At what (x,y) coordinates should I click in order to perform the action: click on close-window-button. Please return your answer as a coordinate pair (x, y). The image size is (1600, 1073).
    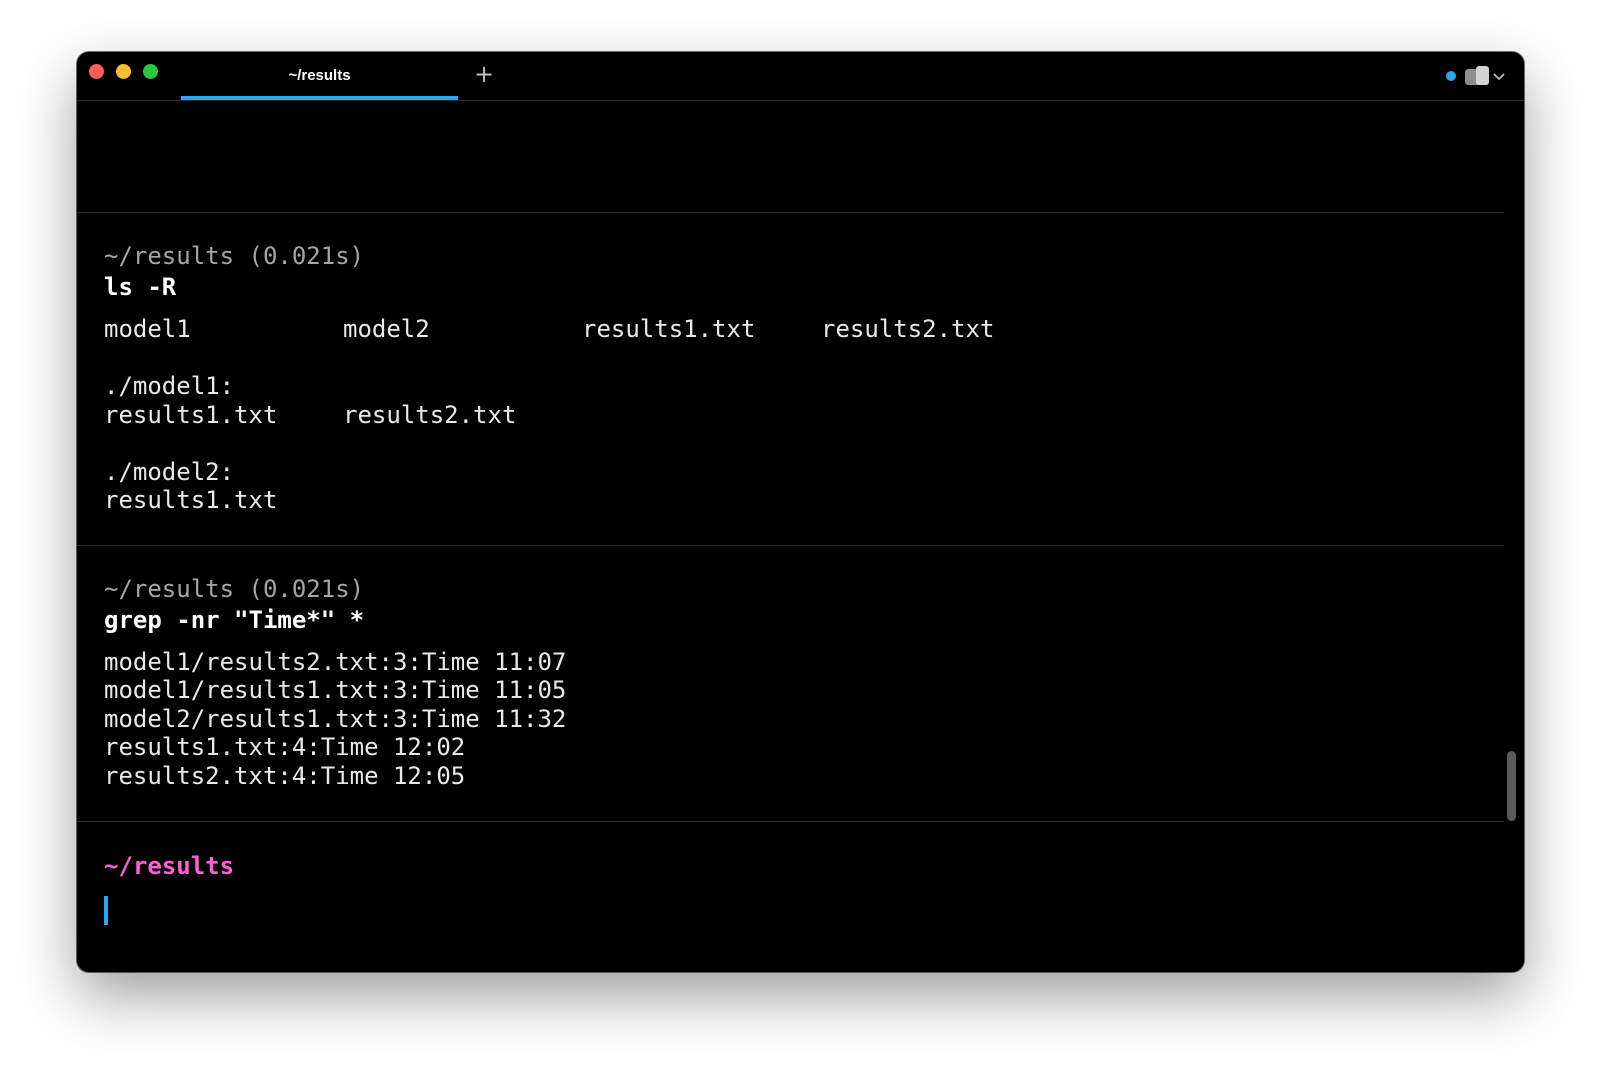
    Looking at the image, I should click on (96, 71).